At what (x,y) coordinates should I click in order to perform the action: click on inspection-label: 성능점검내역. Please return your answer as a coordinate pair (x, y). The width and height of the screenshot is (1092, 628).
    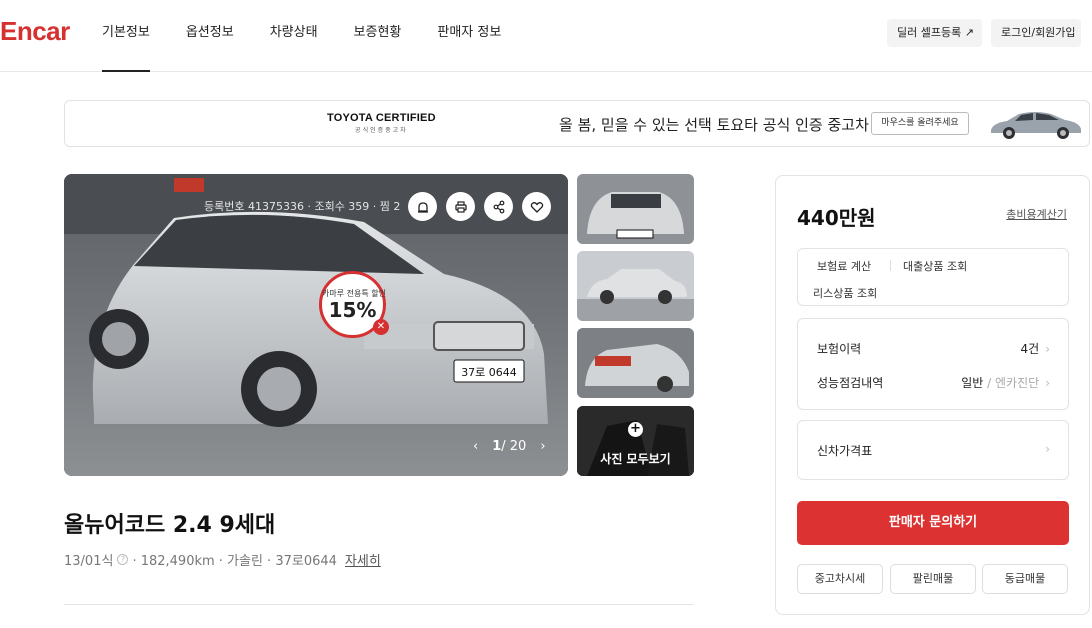
    Looking at the image, I should click on (850, 383).